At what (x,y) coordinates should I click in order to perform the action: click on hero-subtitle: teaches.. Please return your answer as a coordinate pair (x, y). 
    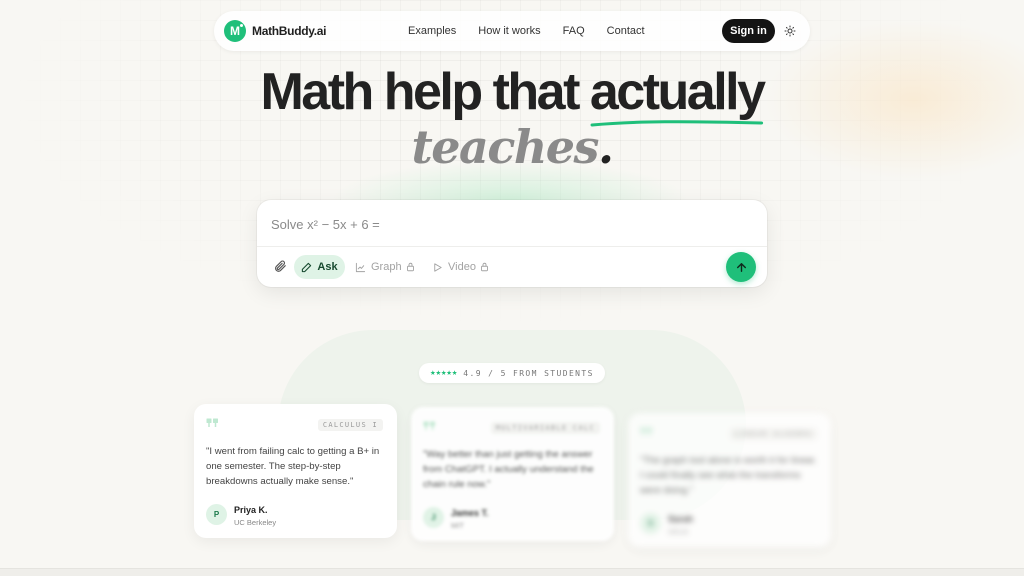
    Looking at the image, I should click on (512, 147).